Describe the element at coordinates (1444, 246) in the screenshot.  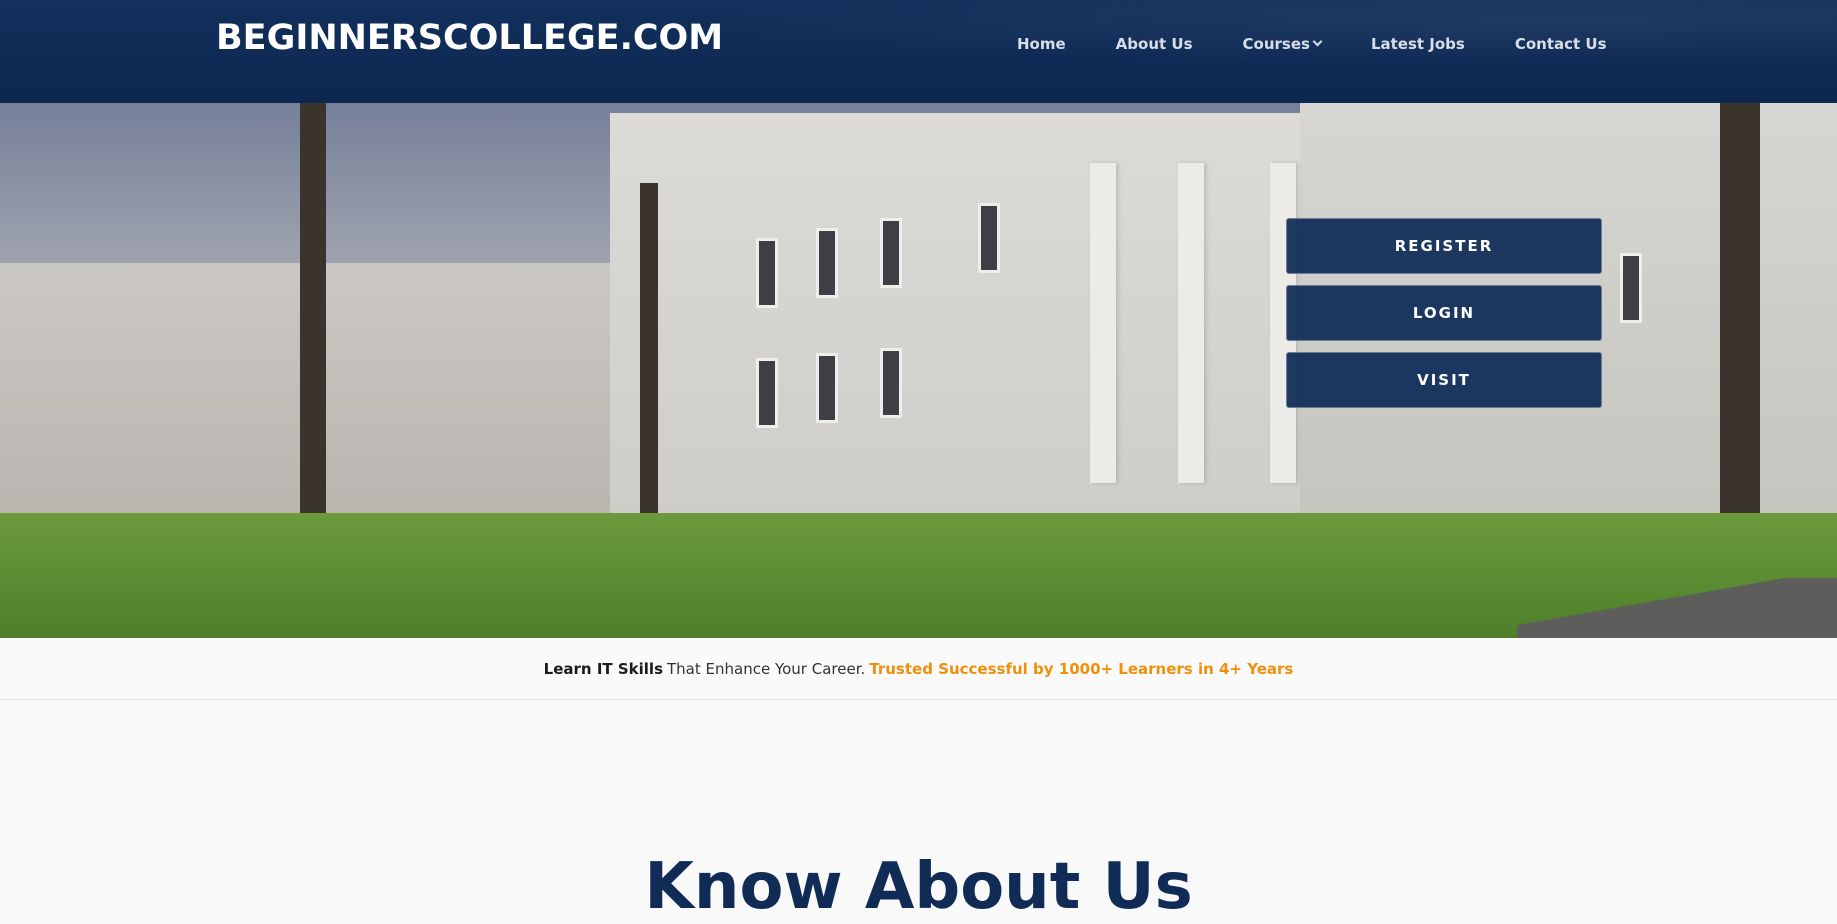
I see `register-button: REGISTER` at that location.